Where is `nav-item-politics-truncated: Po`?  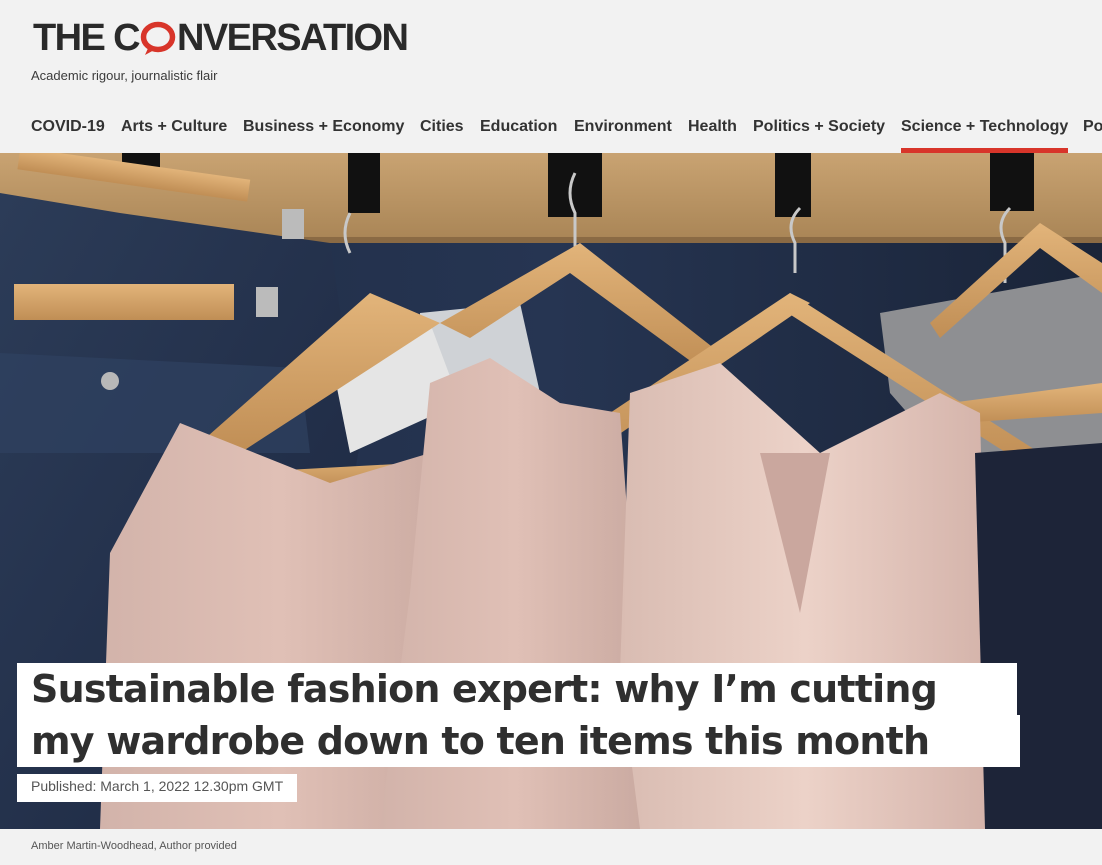 nav-item-politics-truncated: Po is located at coordinates (1092, 135).